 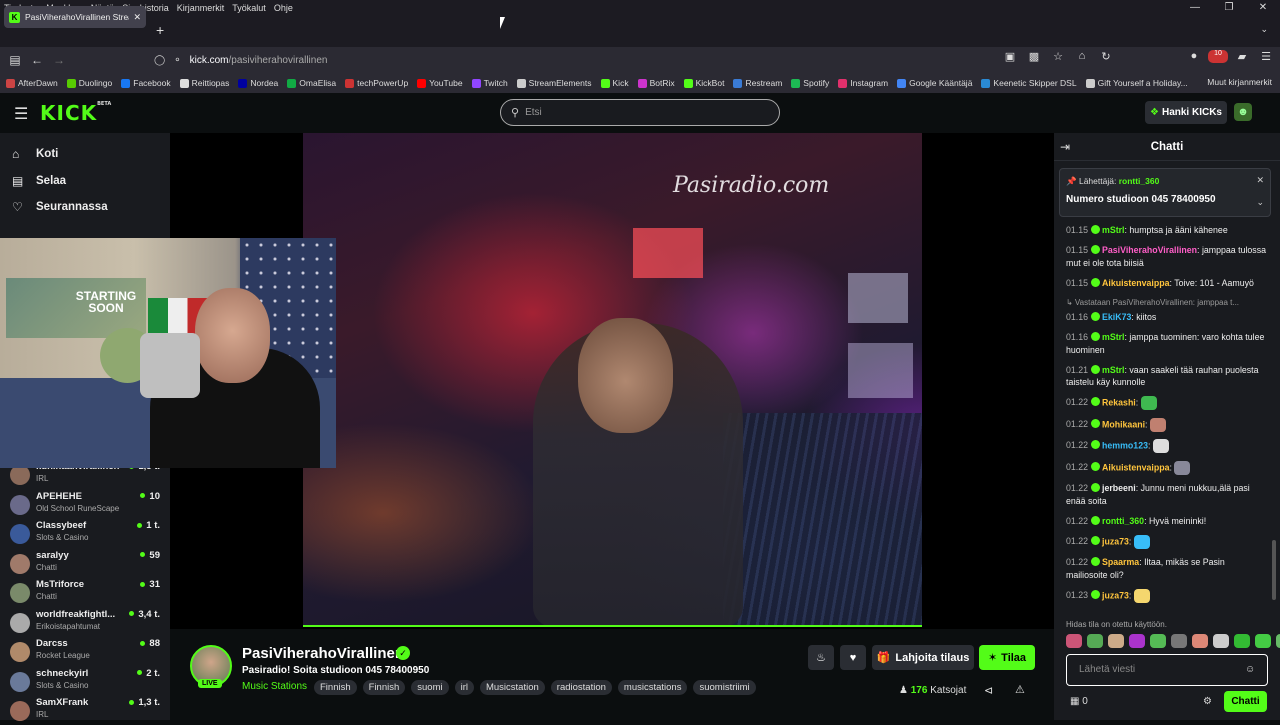 I want to click on chat-scrollbar, so click(x=1274, y=570).